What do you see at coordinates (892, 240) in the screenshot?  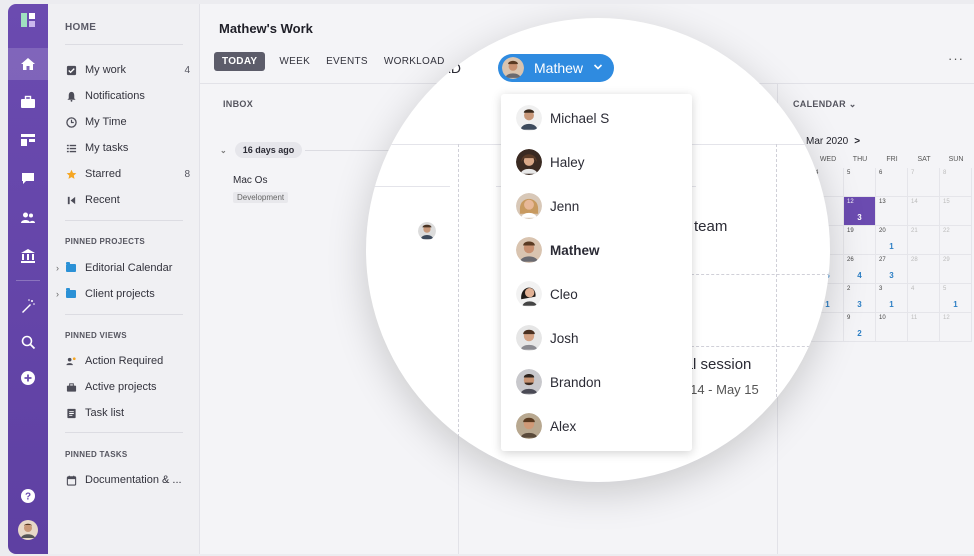 I see `calendar-day-cell: 20 1` at bounding box center [892, 240].